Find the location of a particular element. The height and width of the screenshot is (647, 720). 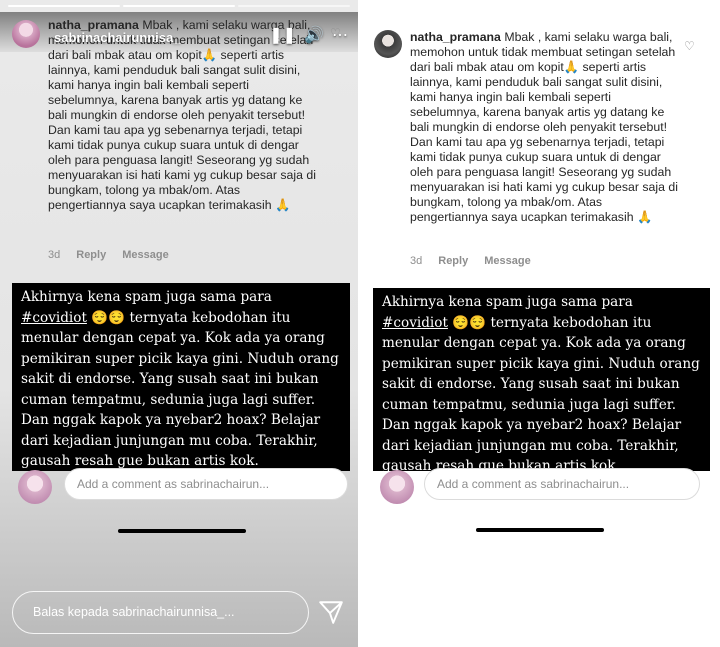

story-controls: ❚❚ 🔊 ⋯ is located at coordinates (308, 35).